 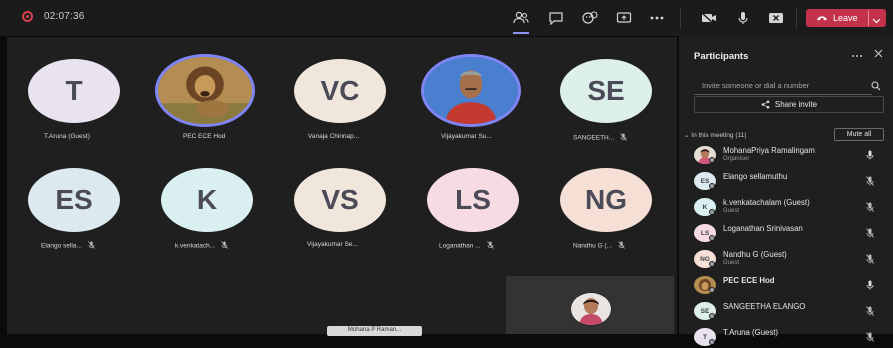 I want to click on chevron-down-icon: ⌄, so click(x=687, y=135).